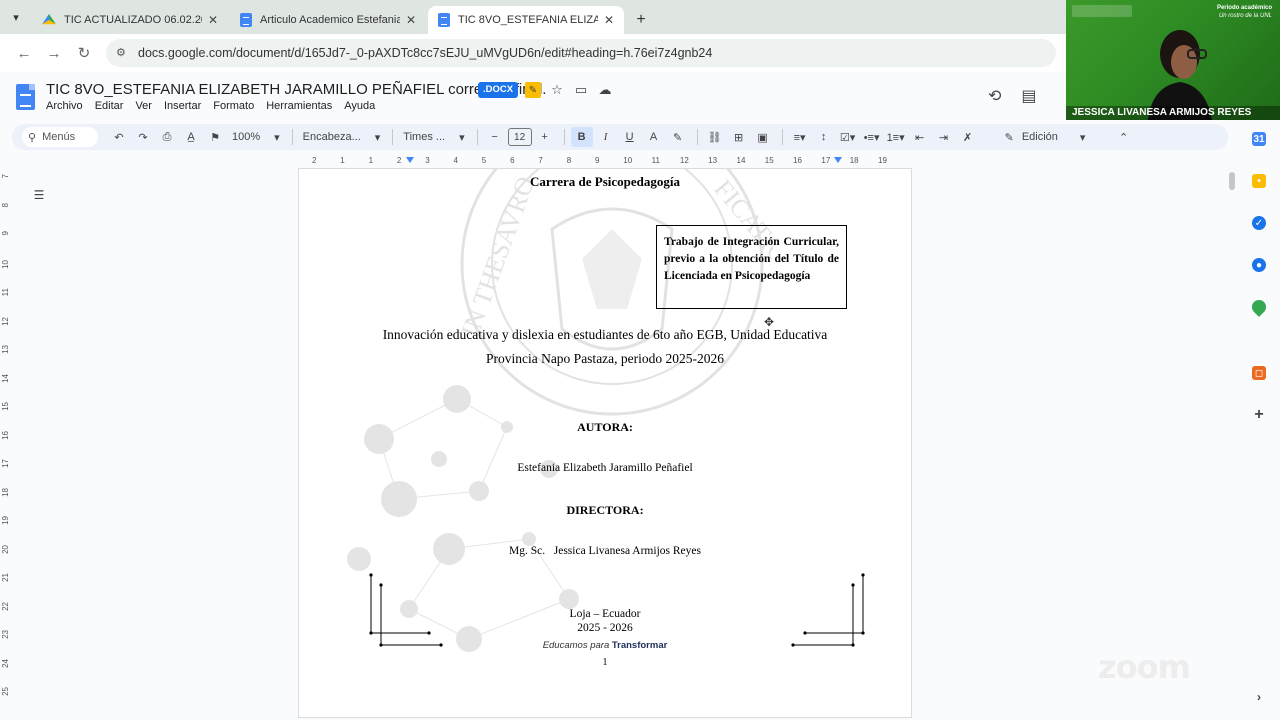  I want to click on ruler-tick-label: 12, so click(5, 321).